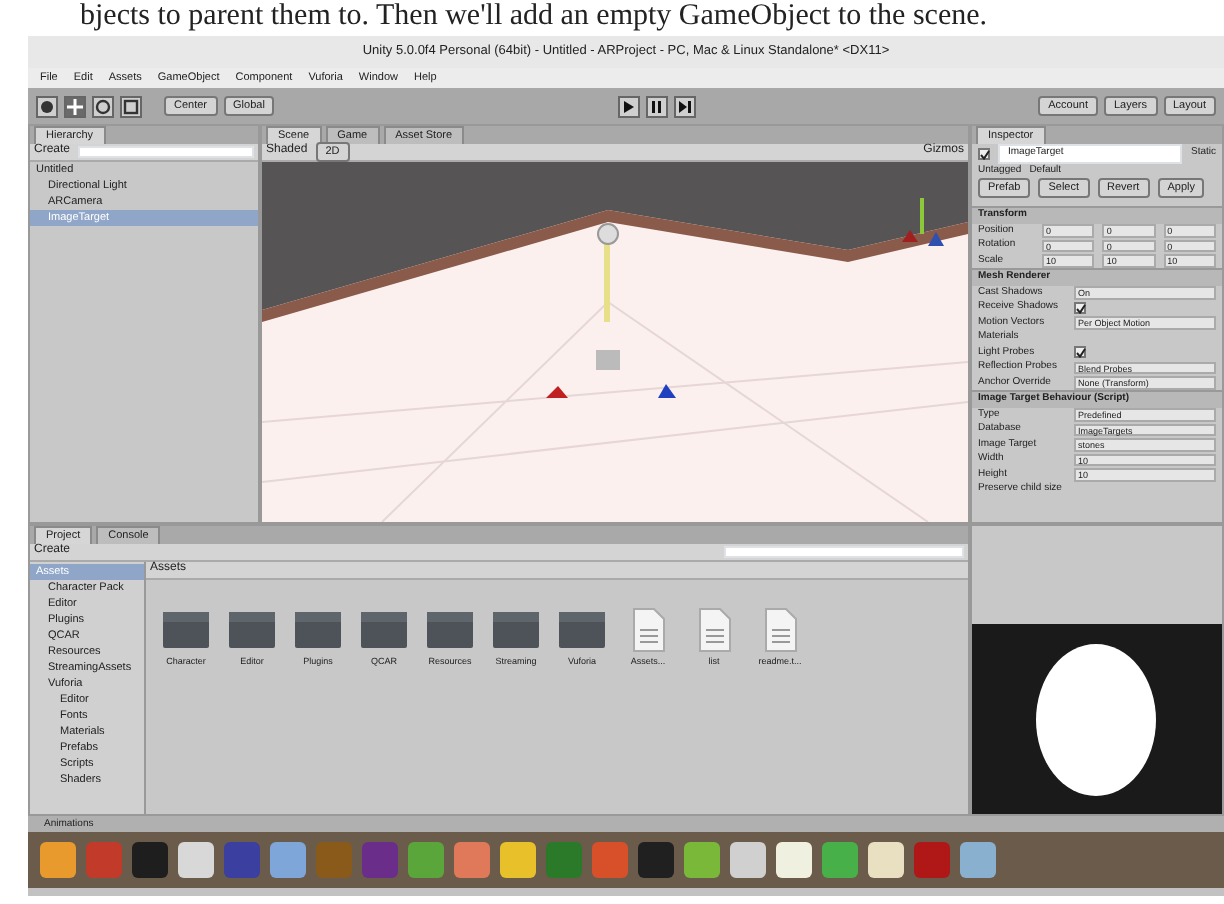 The image size is (1224, 904). I want to click on play-icon, so click(628, 106).